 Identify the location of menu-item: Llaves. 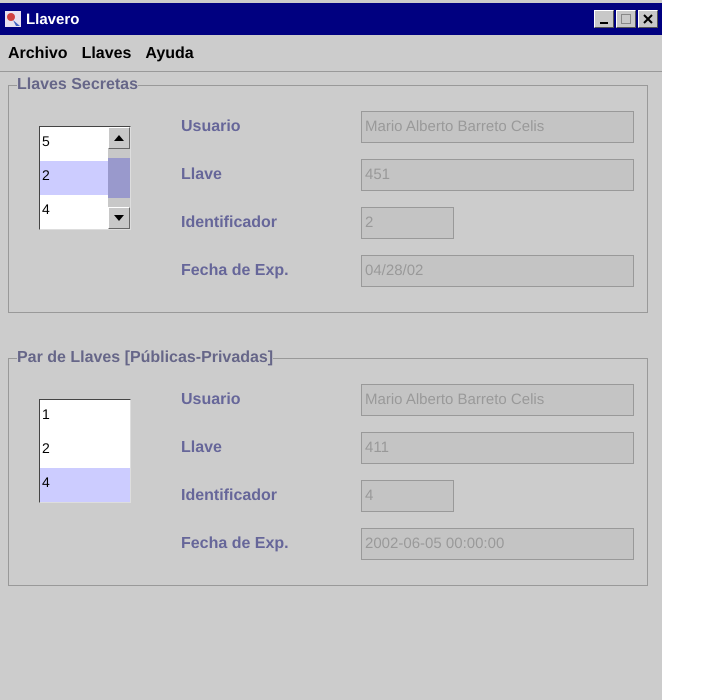
(107, 54).